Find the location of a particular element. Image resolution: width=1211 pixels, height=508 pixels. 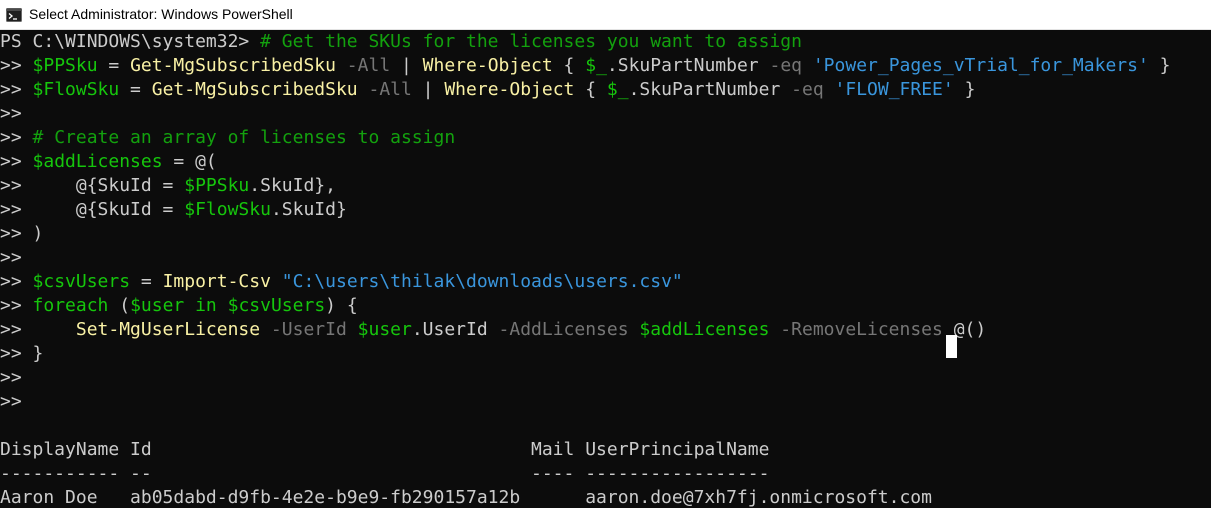

console-line: ----------- -- ---- ----------------- is located at coordinates (384, 474).